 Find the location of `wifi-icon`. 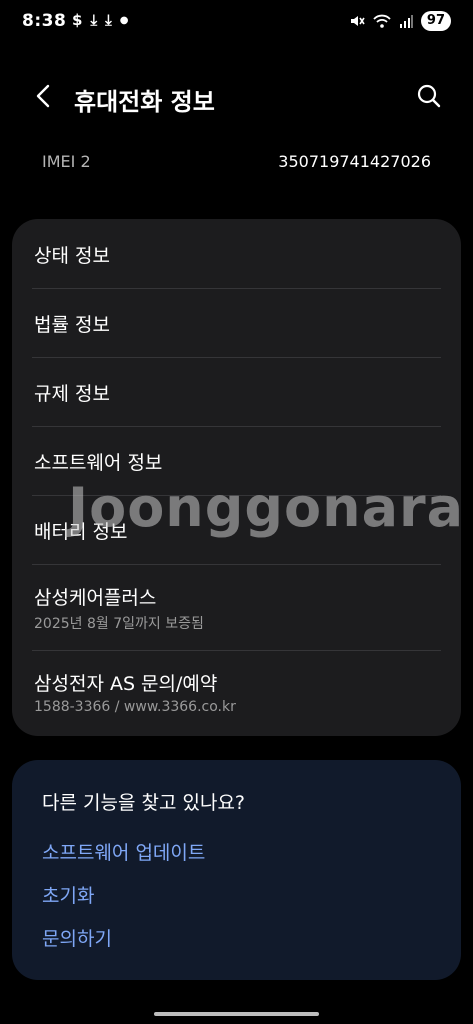

wifi-icon is located at coordinates (382, 21).